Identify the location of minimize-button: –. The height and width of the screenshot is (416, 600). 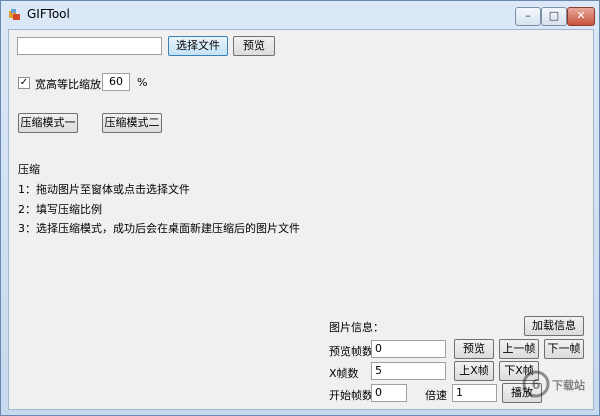
(528, 16).